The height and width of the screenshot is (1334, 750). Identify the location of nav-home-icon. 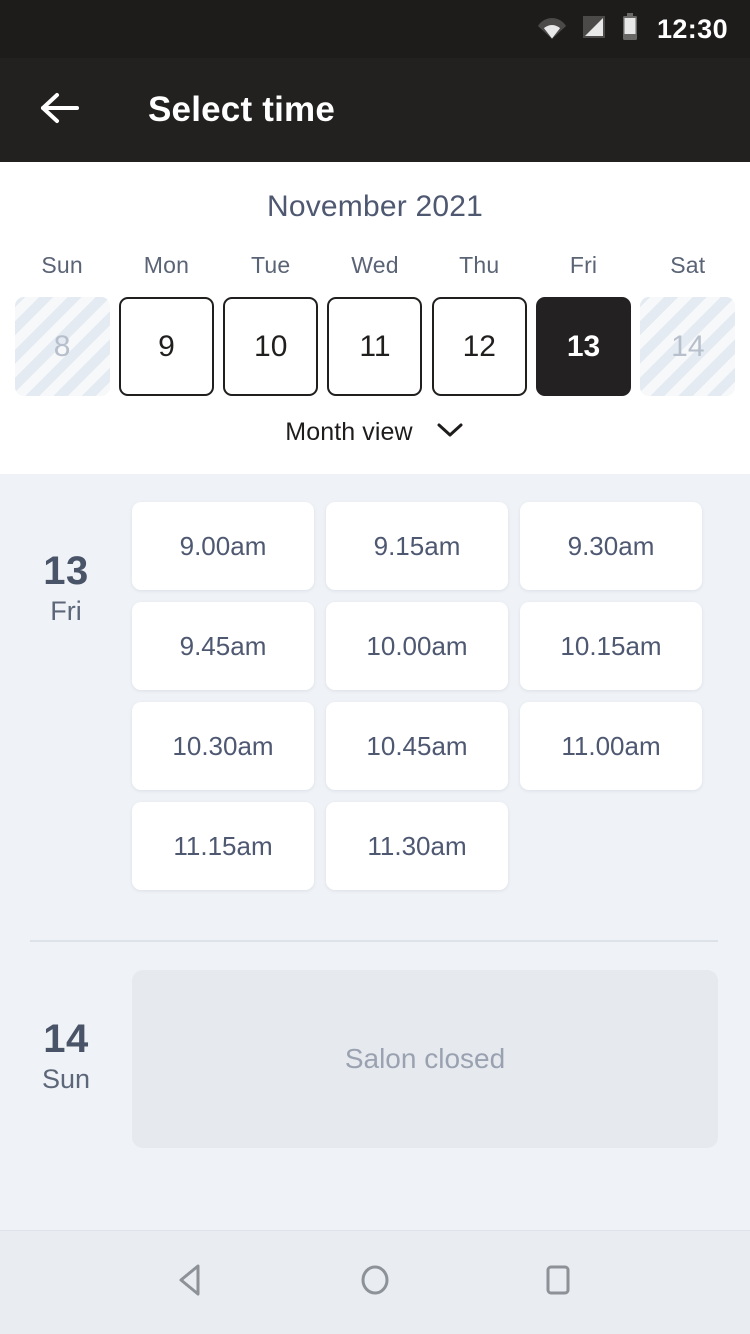
(375, 1282).